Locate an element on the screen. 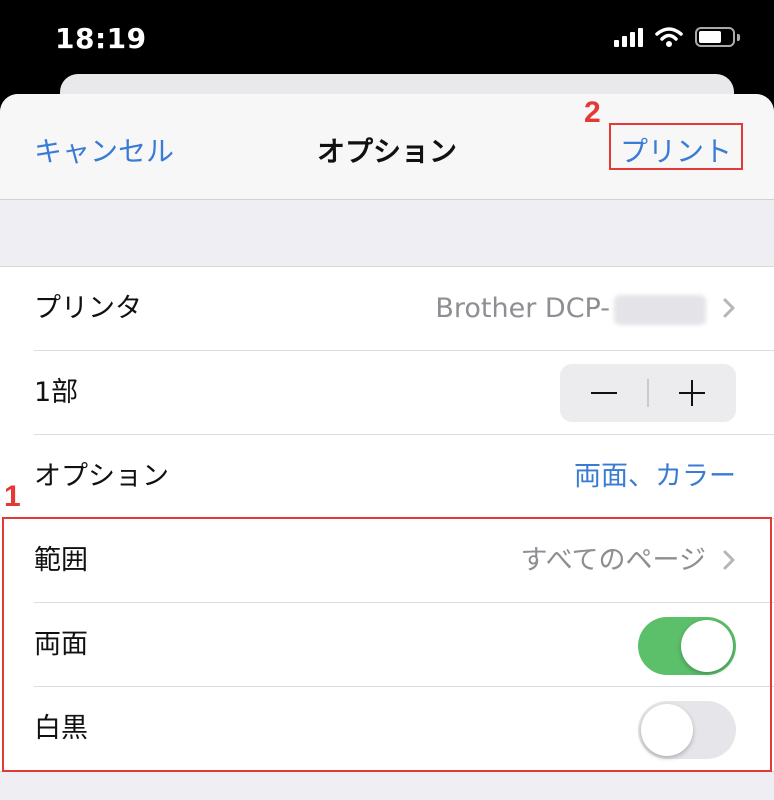 Image resolution: width=774 pixels, height=800 pixels. plus-icon is located at coordinates (692, 393).